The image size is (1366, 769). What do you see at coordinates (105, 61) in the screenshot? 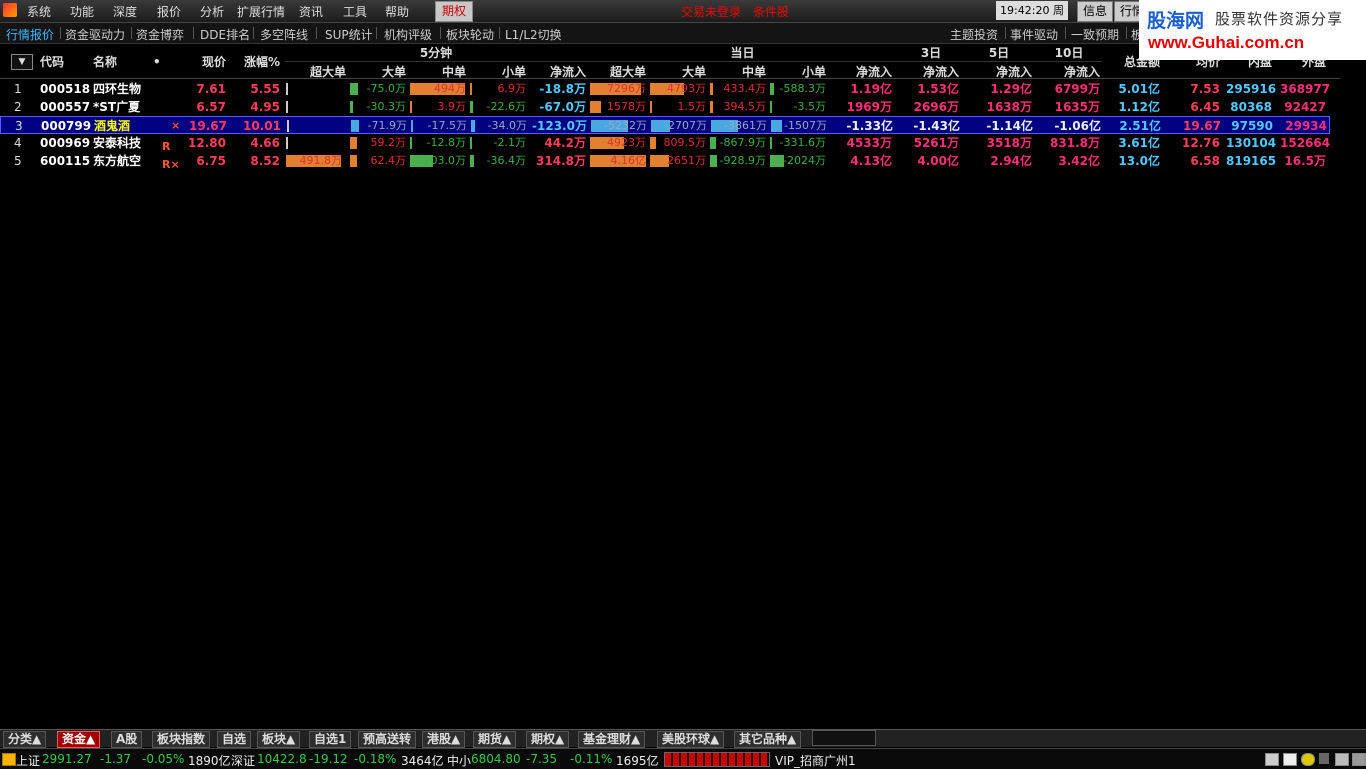
I see `header-name: 名称` at bounding box center [105, 61].